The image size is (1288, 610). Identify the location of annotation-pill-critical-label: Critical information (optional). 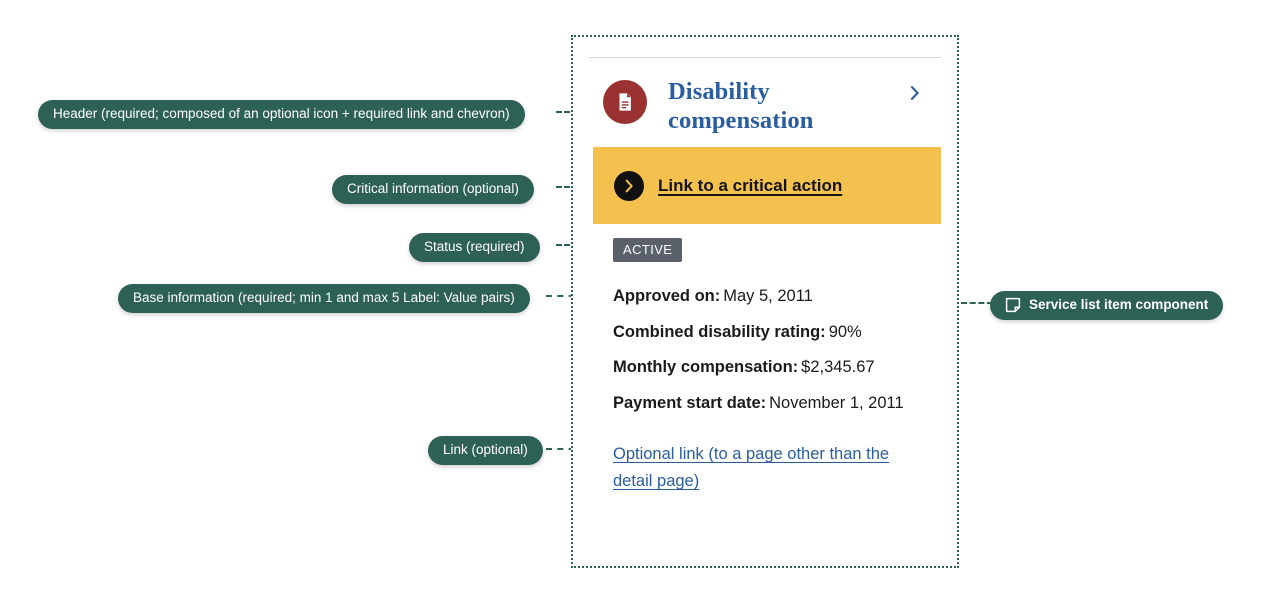
(433, 188).